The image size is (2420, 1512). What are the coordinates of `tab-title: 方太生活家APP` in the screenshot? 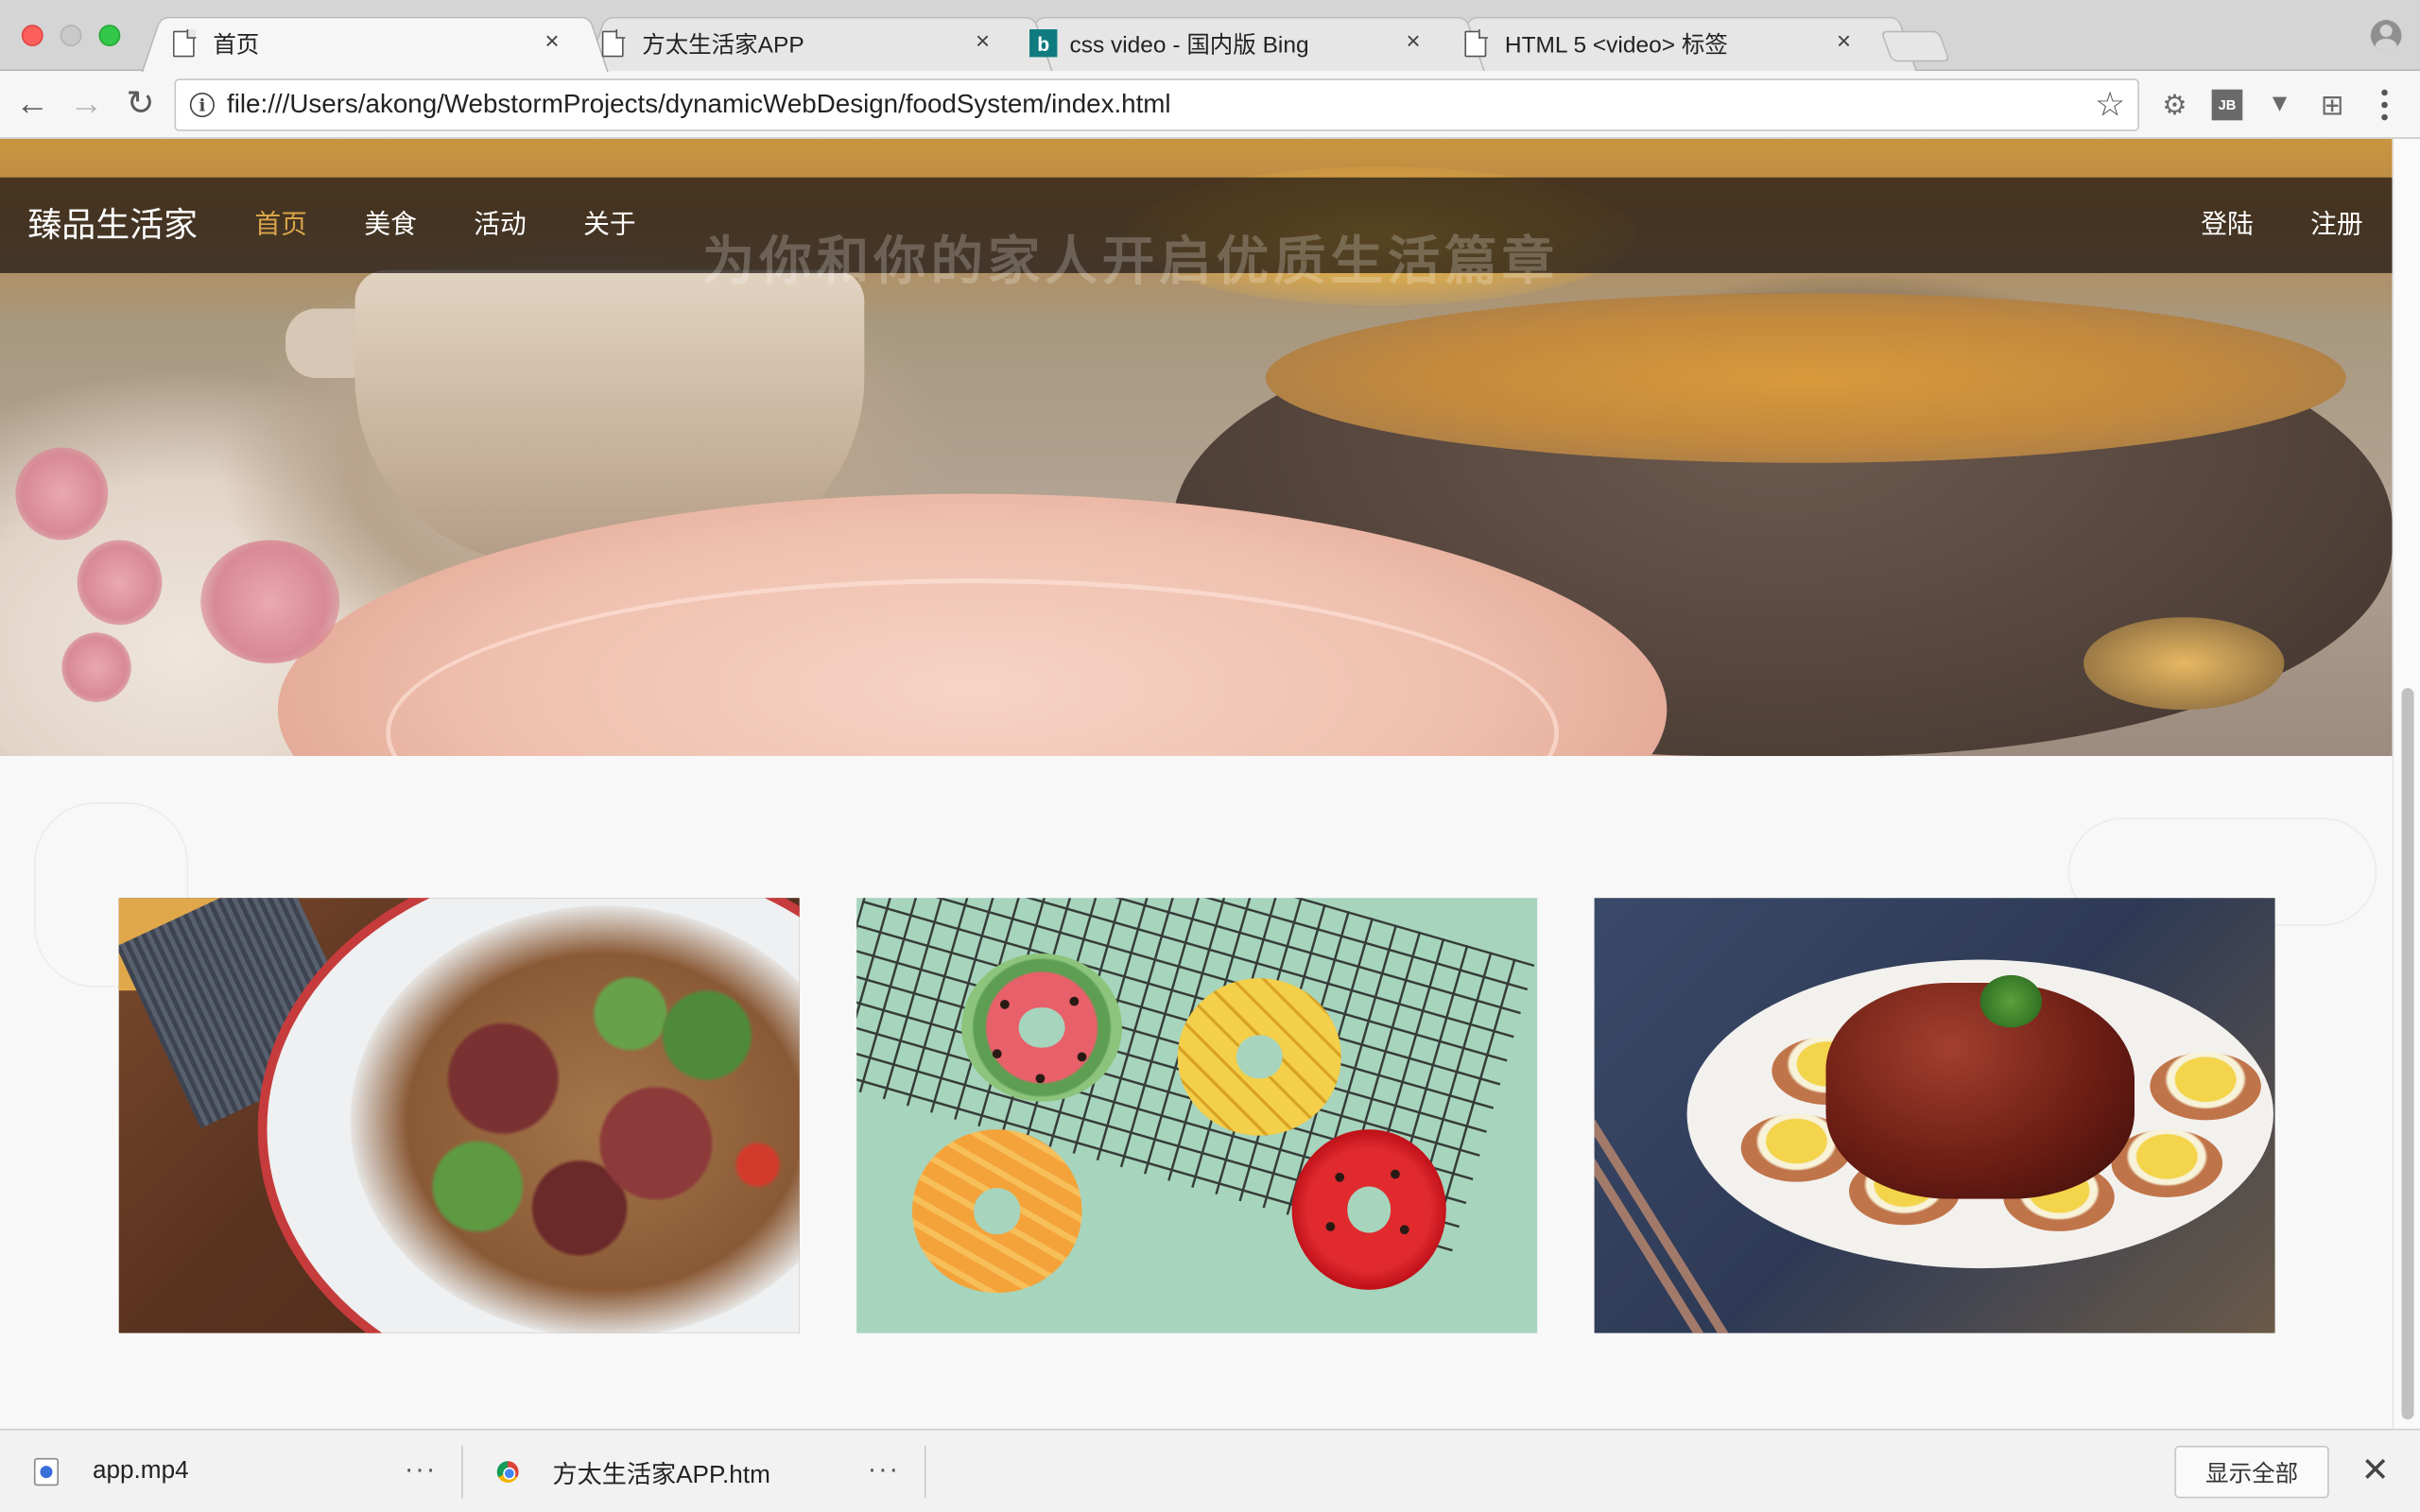 It's located at (723, 45).